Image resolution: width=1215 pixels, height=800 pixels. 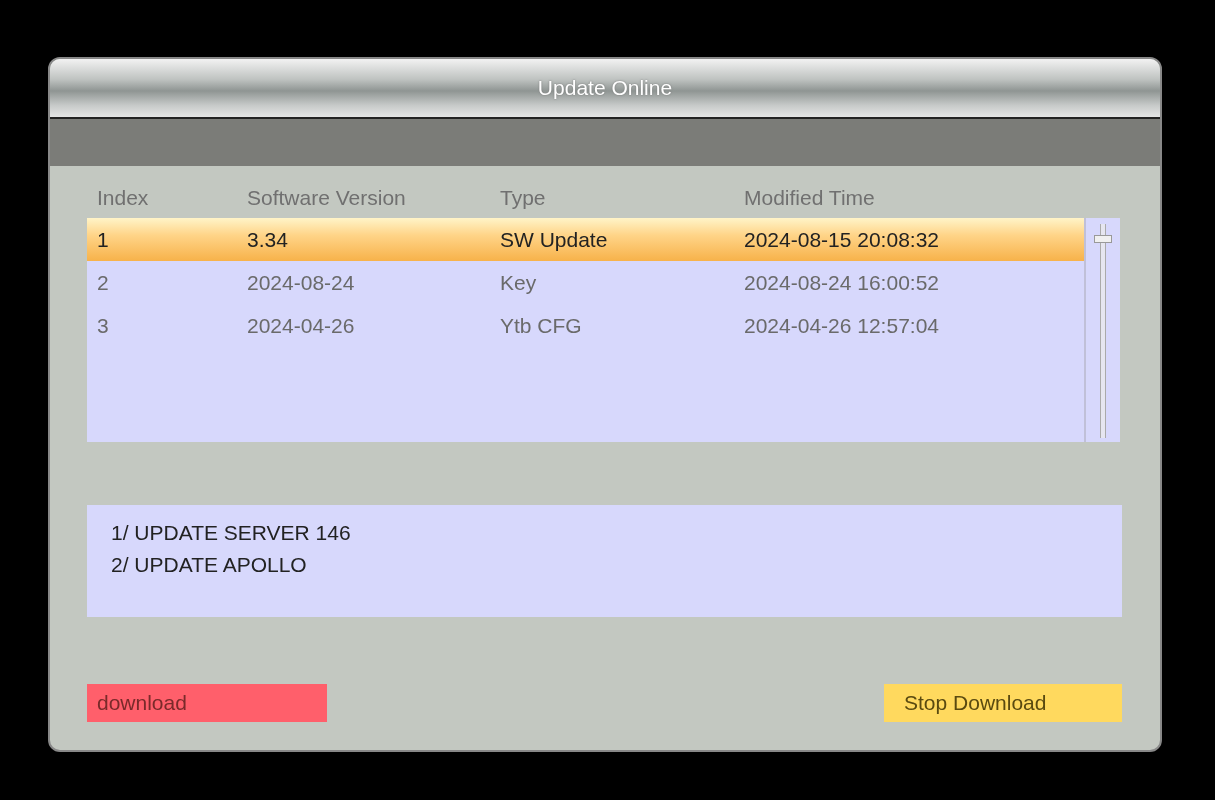 What do you see at coordinates (523, 198) in the screenshot?
I see `column-header: Type` at bounding box center [523, 198].